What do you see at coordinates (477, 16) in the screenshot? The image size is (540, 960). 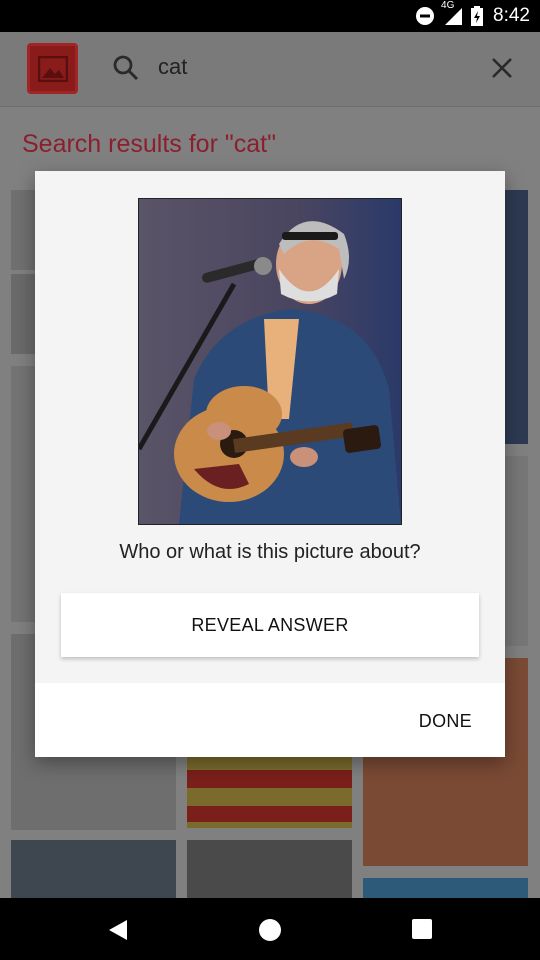 I see `battery-icon` at bounding box center [477, 16].